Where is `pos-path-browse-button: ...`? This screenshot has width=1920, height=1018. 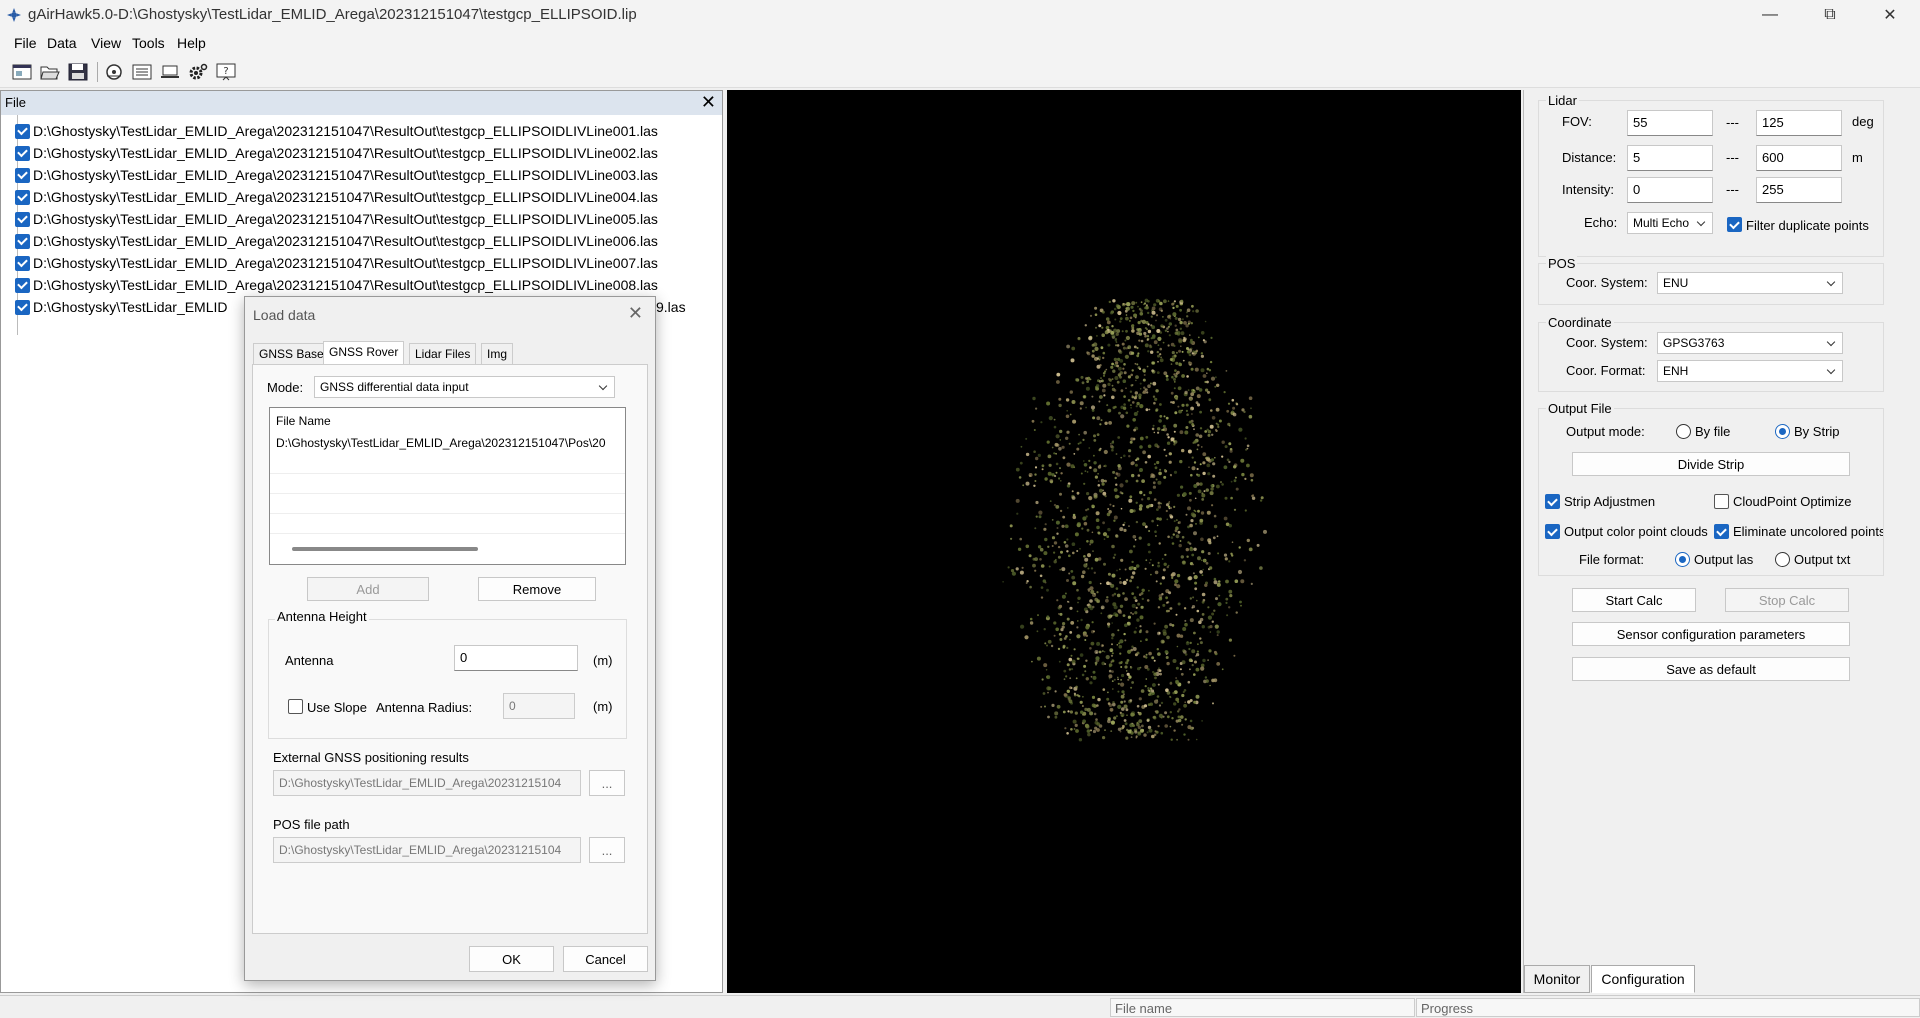
pos-path-browse-button: ... is located at coordinates (607, 850).